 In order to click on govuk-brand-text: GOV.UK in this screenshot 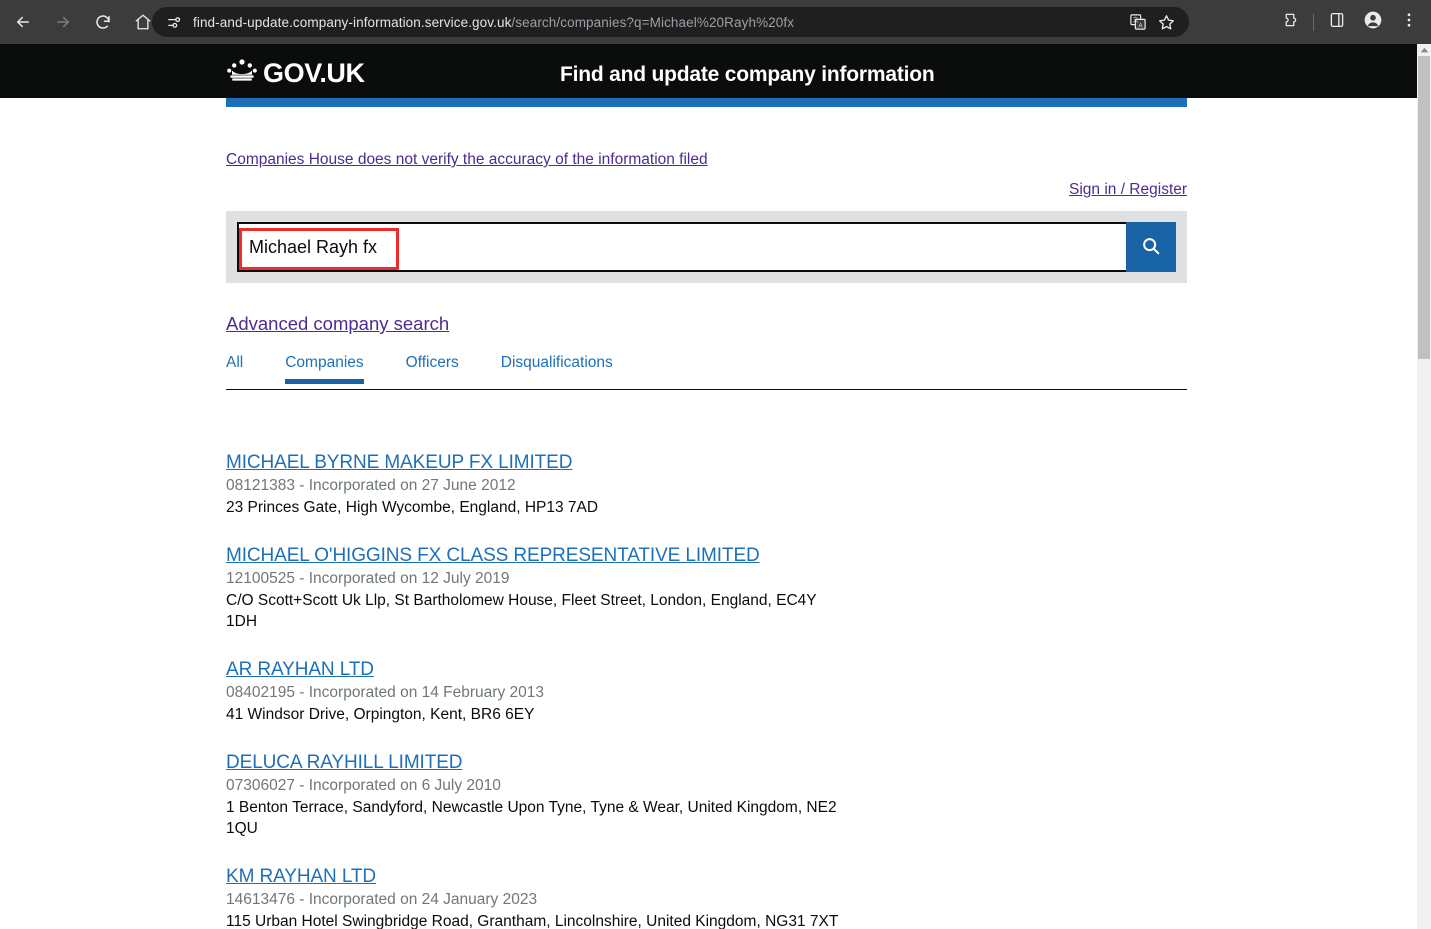, I will do `click(314, 72)`.